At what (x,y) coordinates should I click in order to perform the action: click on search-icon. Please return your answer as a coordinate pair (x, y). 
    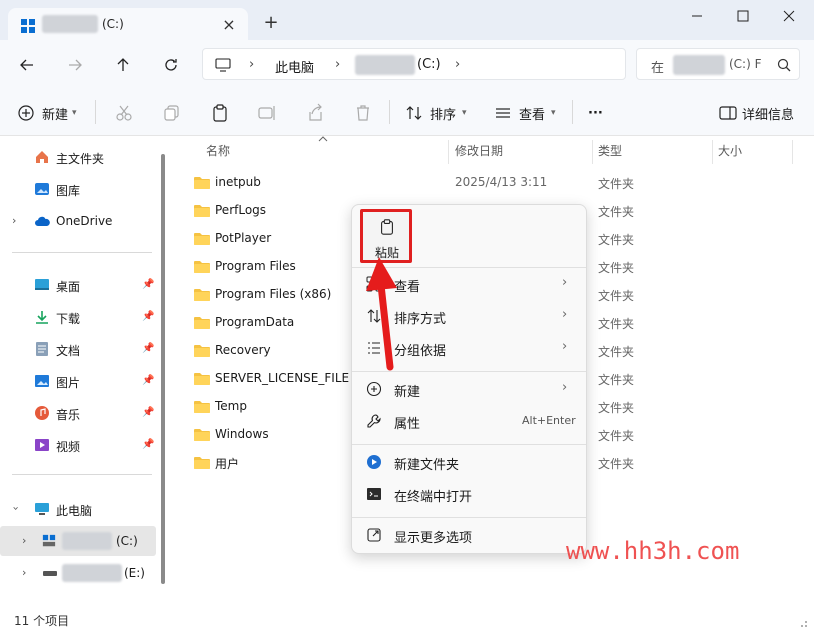
    Looking at the image, I should click on (784, 65).